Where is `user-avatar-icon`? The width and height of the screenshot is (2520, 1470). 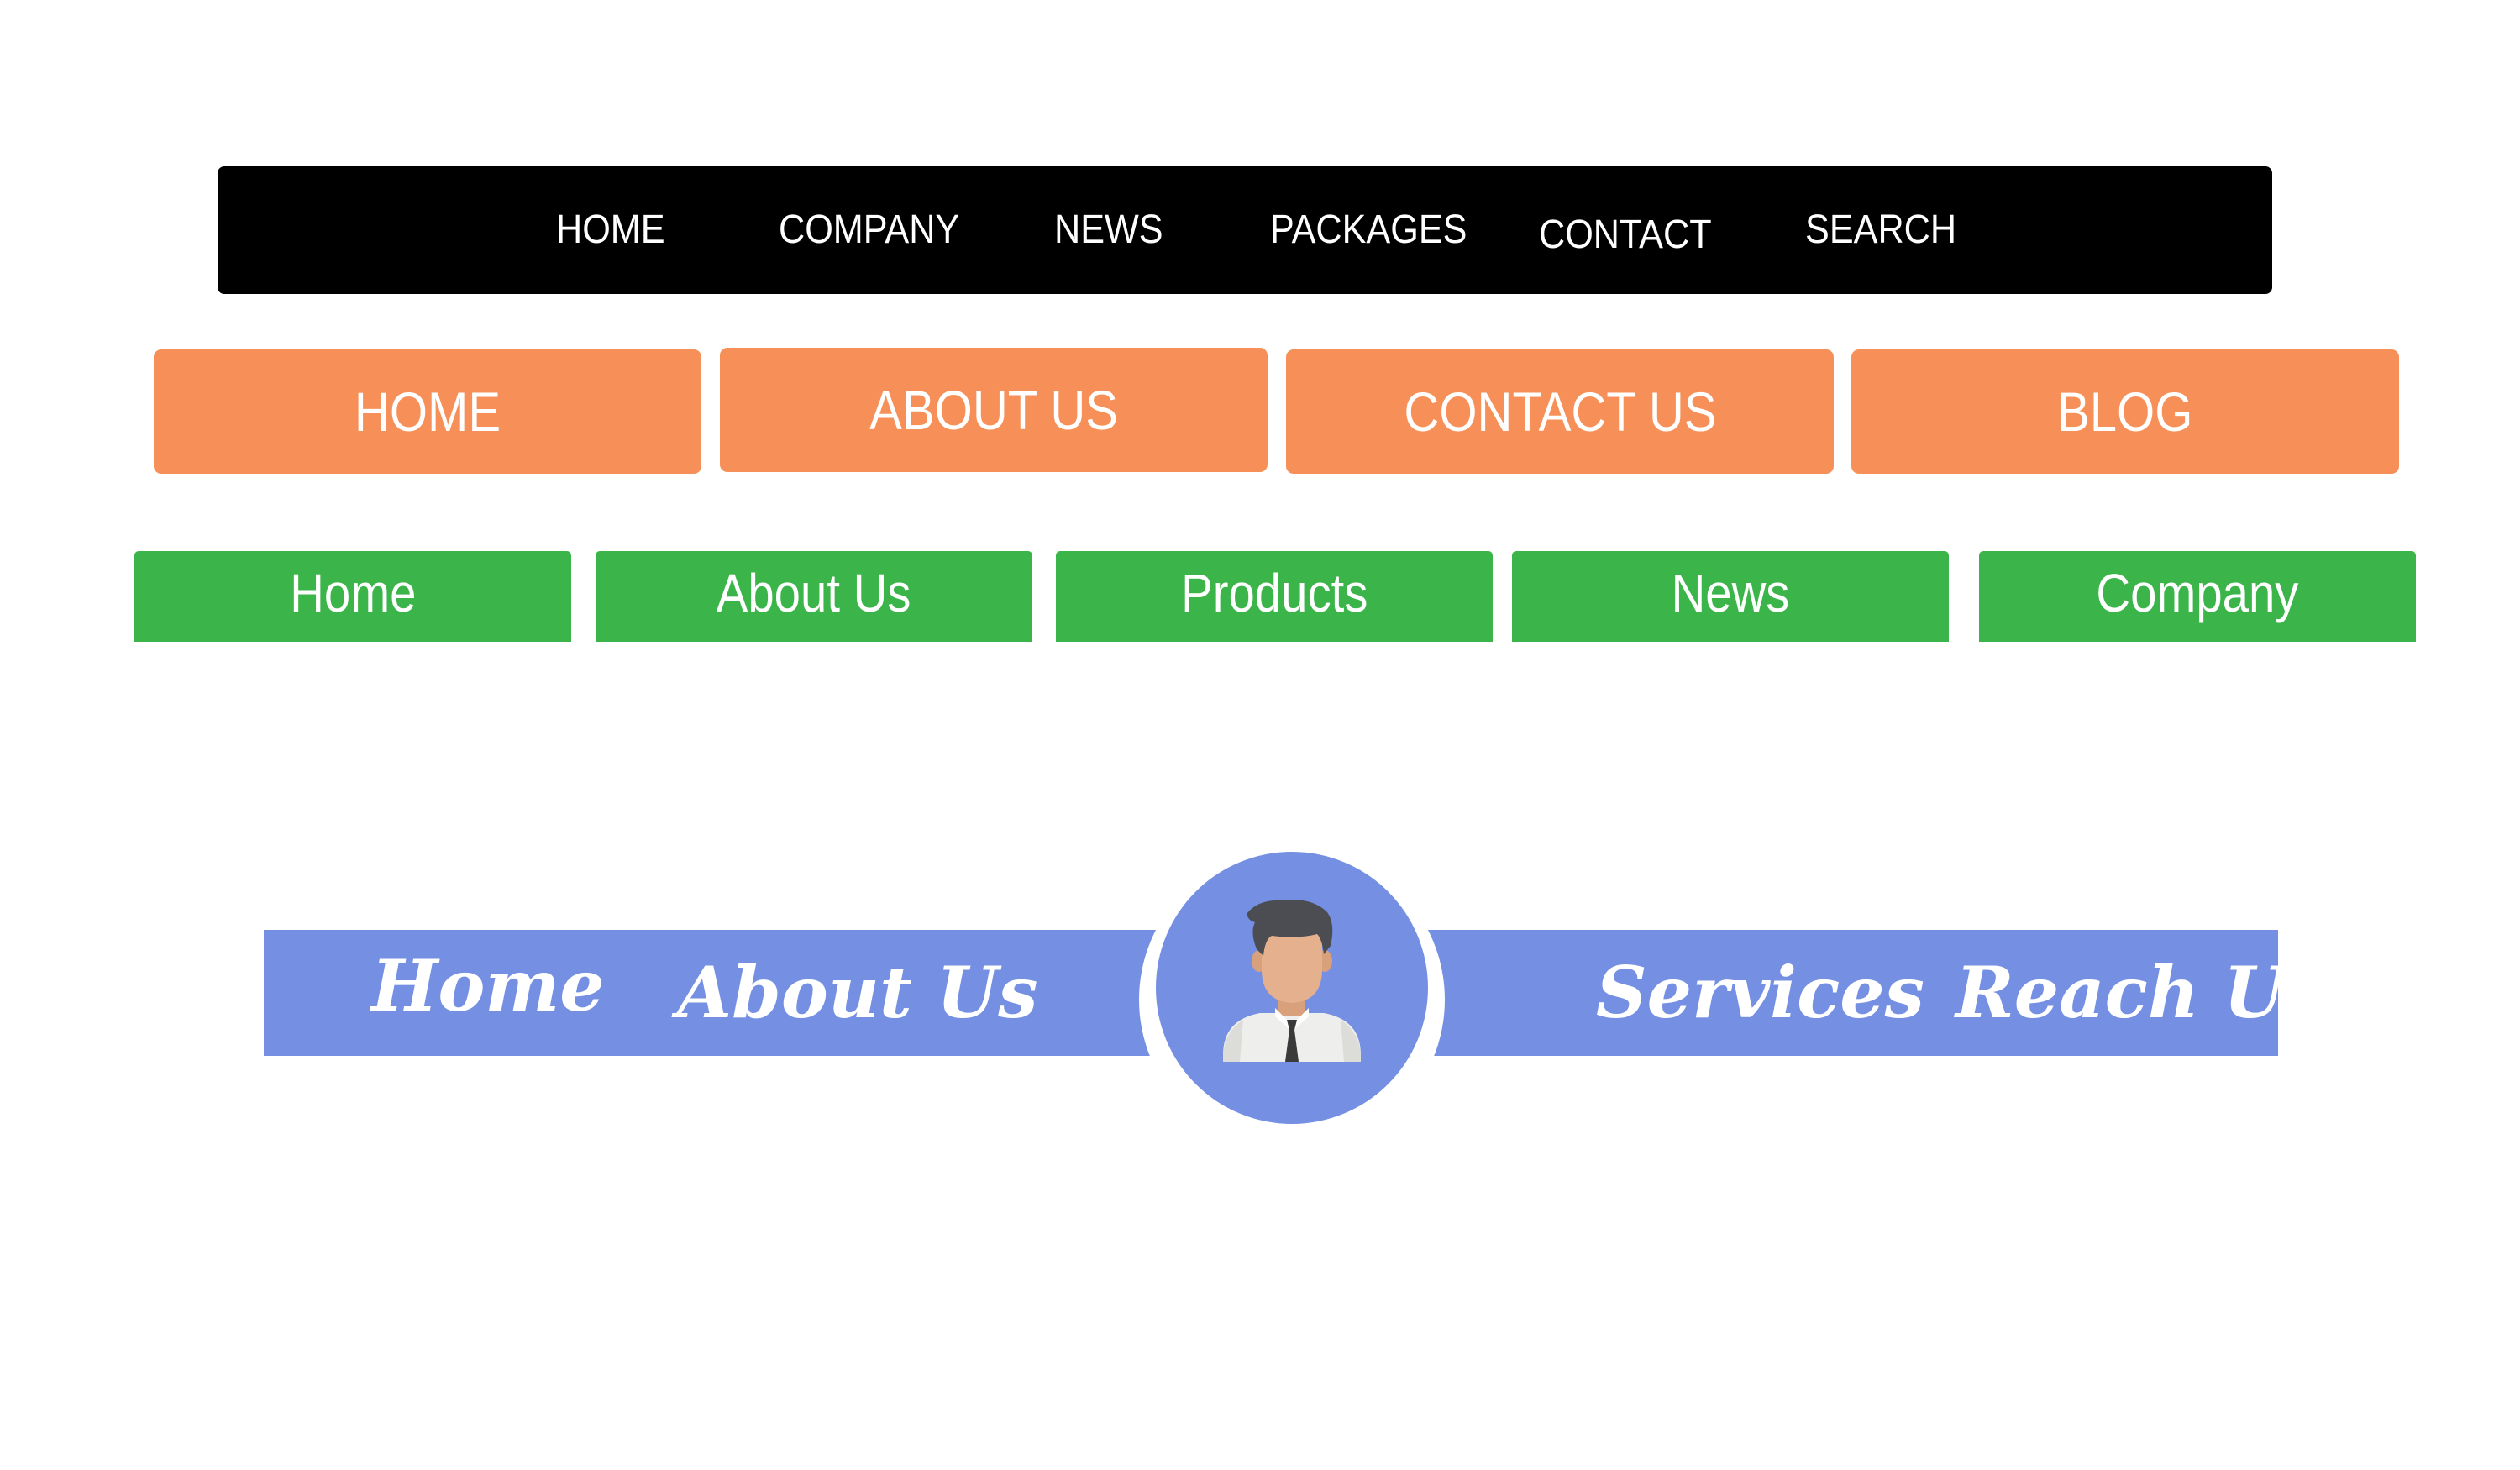
user-avatar-icon is located at coordinates (1292, 988).